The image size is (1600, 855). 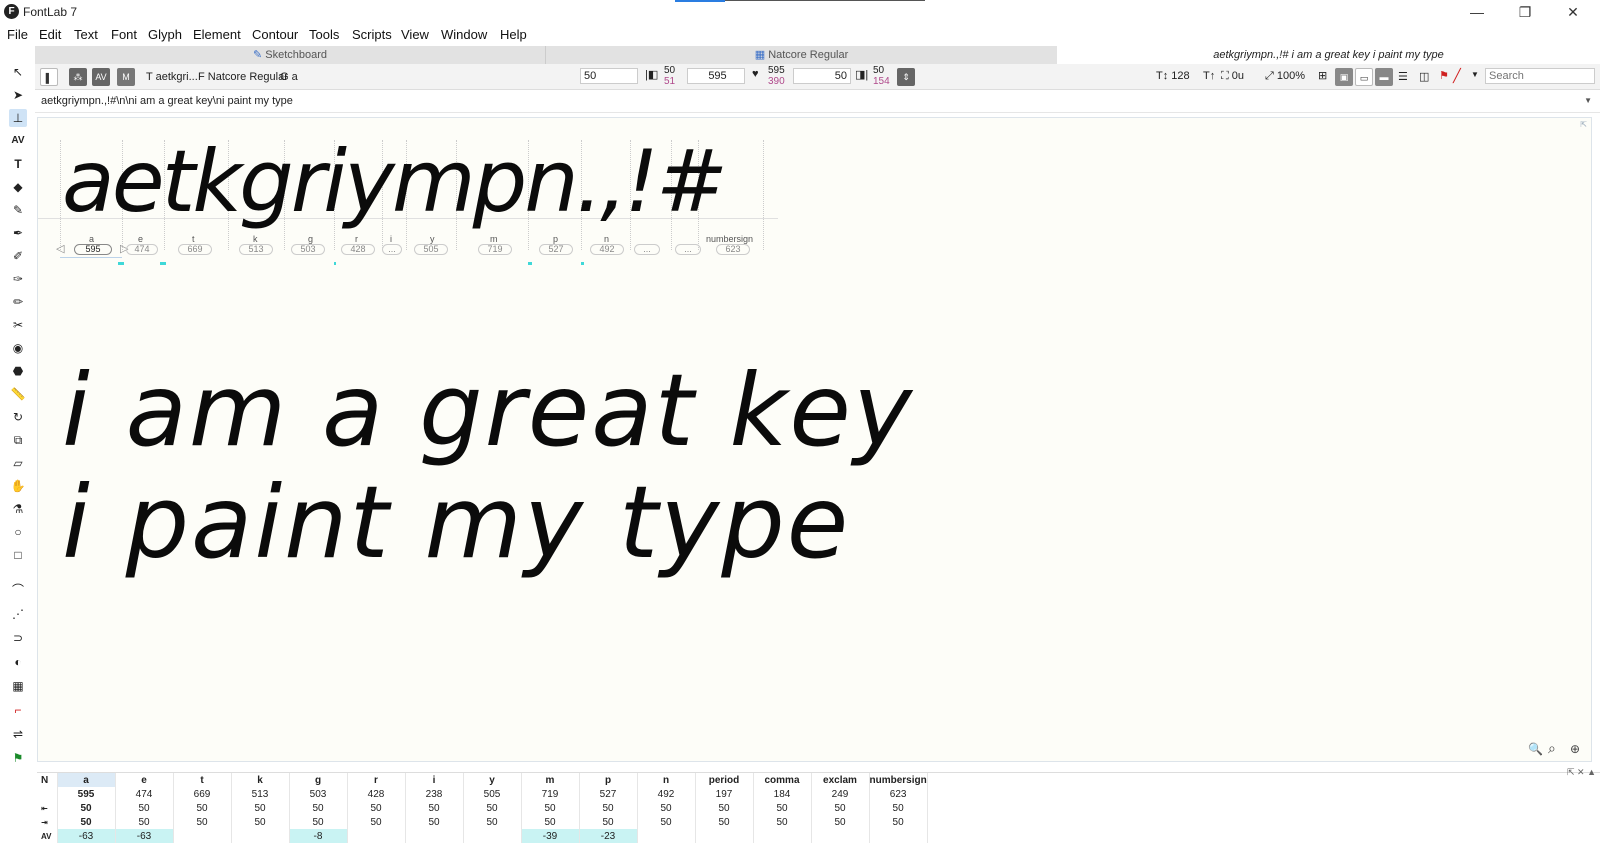 I want to click on pencil-tool-icon: ✐, so click(x=18, y=256).